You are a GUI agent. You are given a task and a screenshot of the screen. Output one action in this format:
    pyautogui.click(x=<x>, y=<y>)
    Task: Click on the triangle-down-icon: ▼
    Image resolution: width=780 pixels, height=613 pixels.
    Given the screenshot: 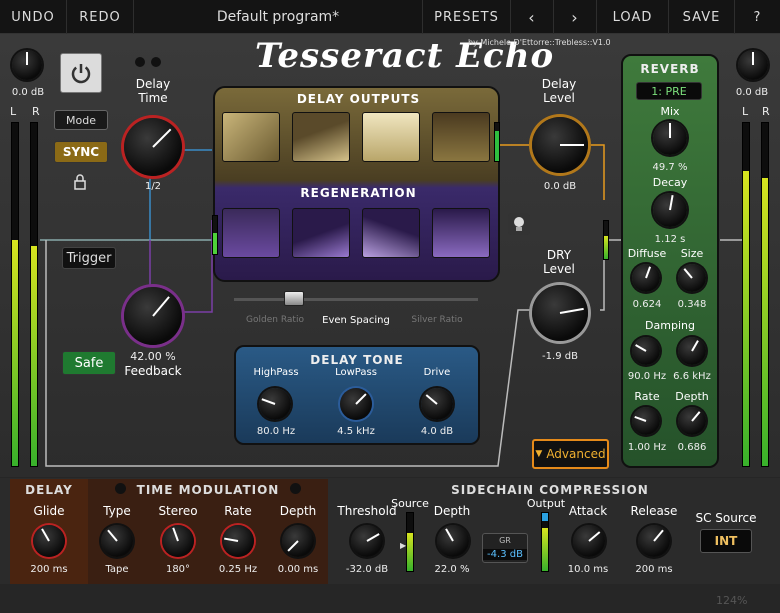 What is the action you would take?
    pyautogui.click(x=539, y=454)
    